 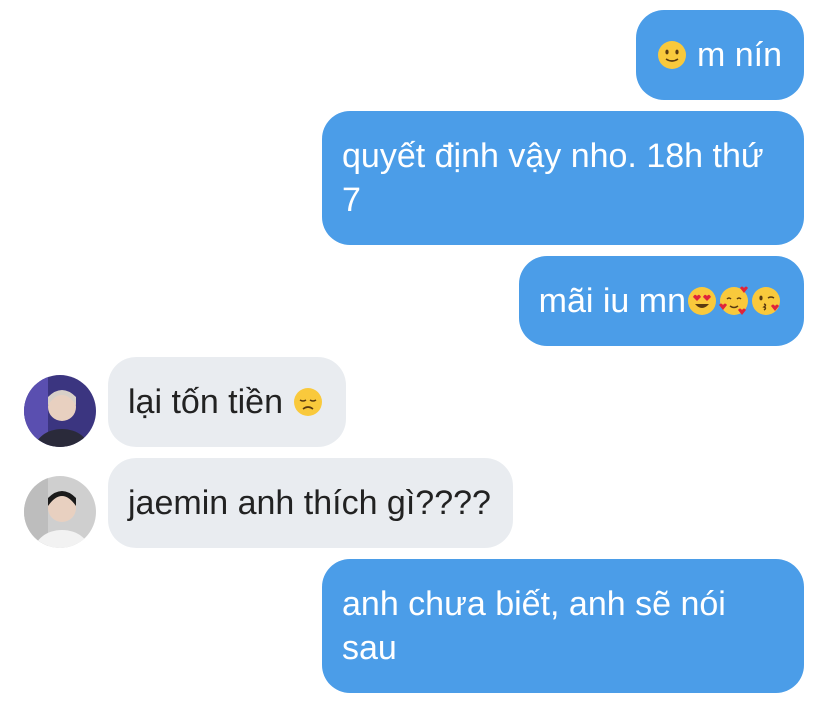 What do you see at coordinates (672, 55) in the screenshot?
I see `smile-face-icon` at bounding box center [672, 55].